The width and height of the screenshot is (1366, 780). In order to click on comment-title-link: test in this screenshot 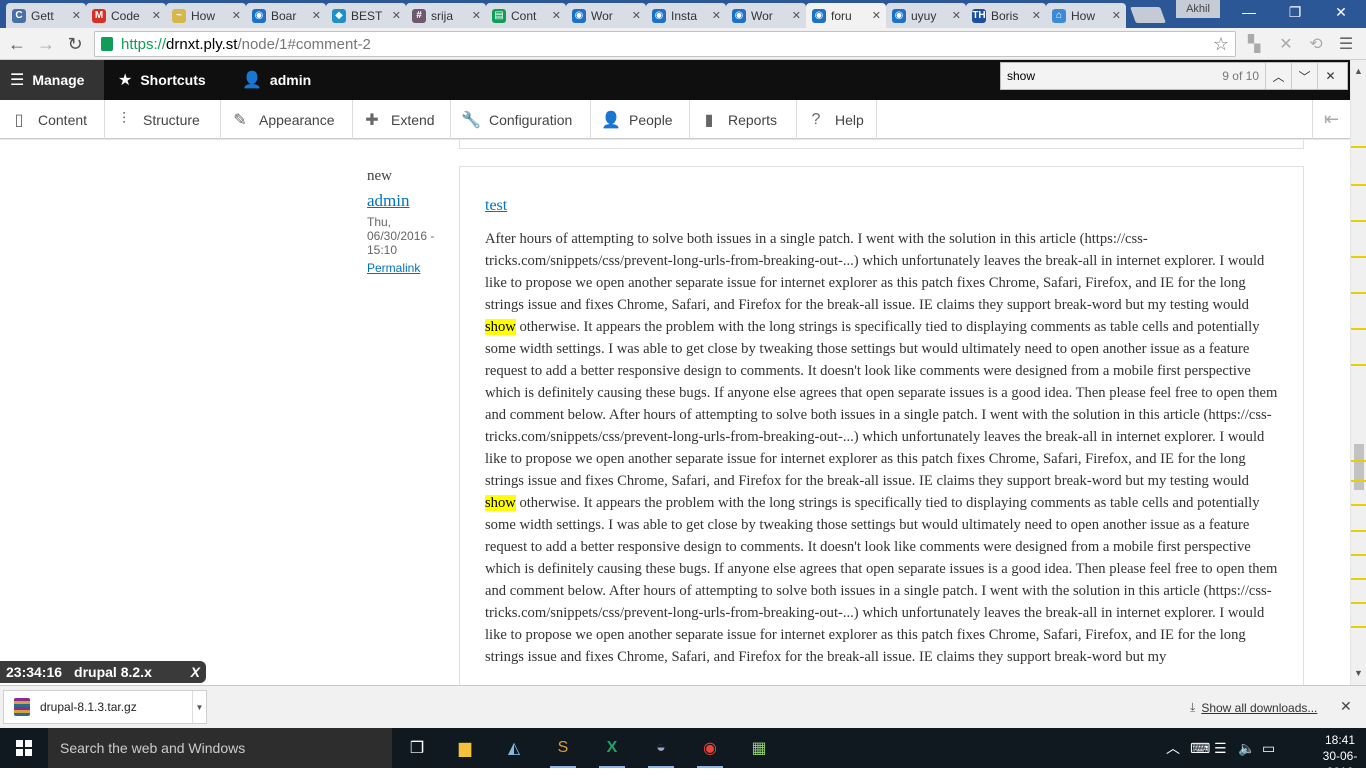, I will do `click(496, 206)`.